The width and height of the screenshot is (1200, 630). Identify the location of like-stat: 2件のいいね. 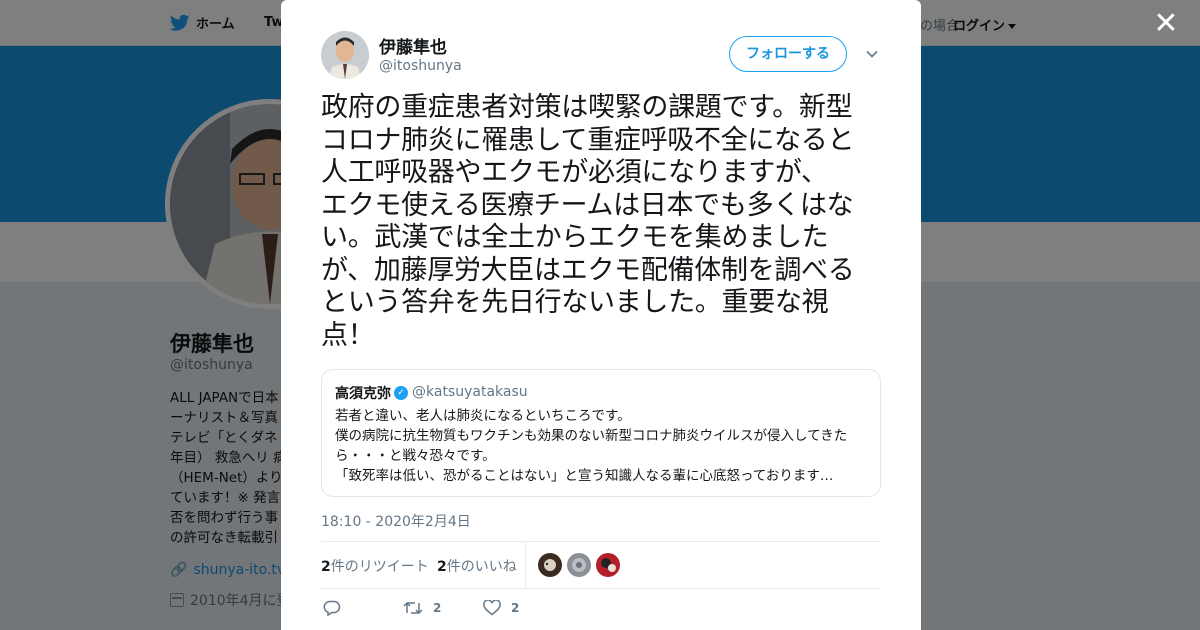
(477, 566).